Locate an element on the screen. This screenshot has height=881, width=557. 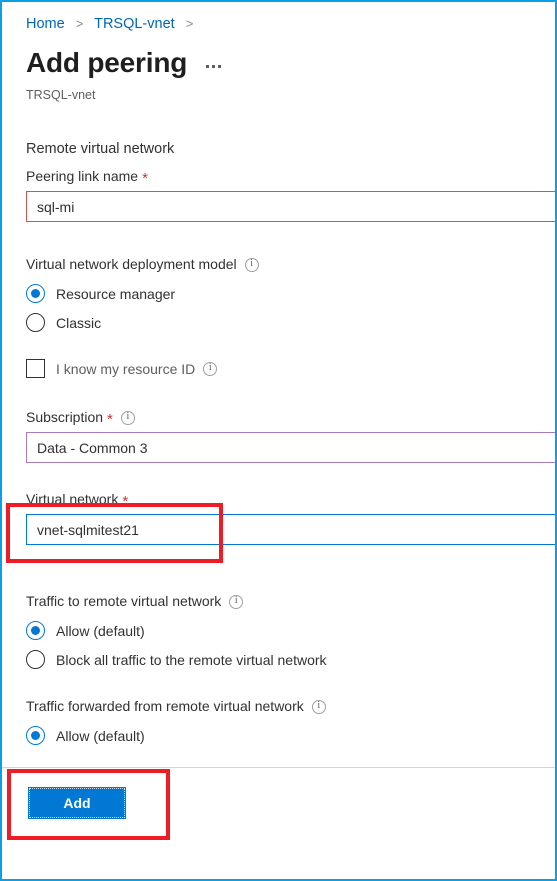
peering-link-name-input is located at coordinates (290, 206).